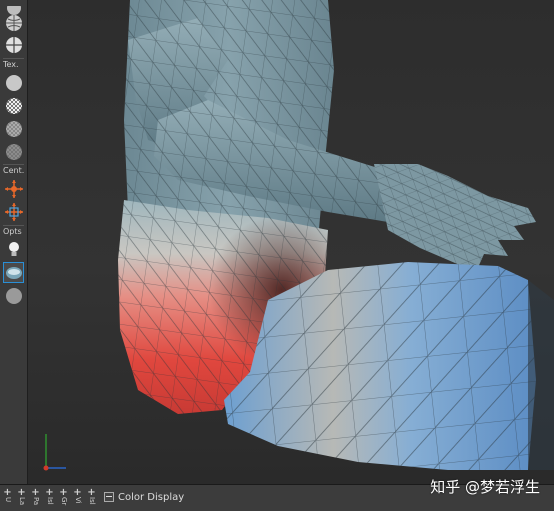 Image resolution: width=554 pixels, height=511 pixels. What do you see at coordinates (14, 170) in the screenshot?
I see `section-label-cent: Cent.` at bounding box center [14, 170].